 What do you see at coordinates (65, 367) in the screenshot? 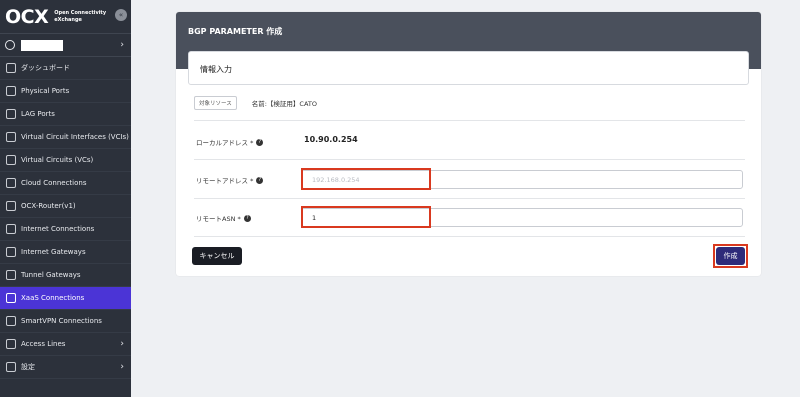
I see `sidebar-item-settings: 設定 ›` at bounding box center [65, 367].